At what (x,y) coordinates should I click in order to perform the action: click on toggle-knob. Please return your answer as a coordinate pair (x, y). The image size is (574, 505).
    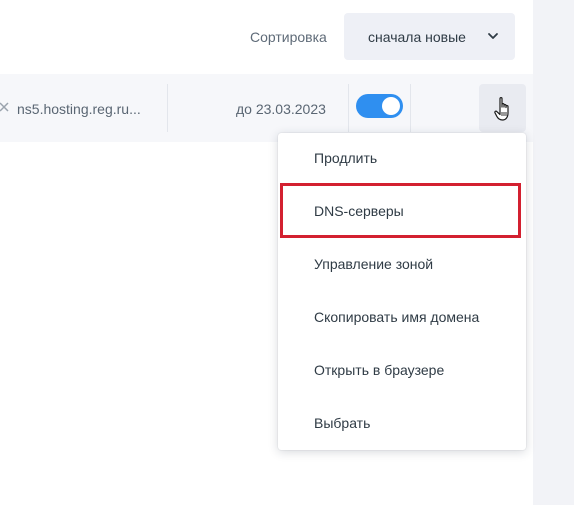
    Looking at the image, I should click on (391, 106).